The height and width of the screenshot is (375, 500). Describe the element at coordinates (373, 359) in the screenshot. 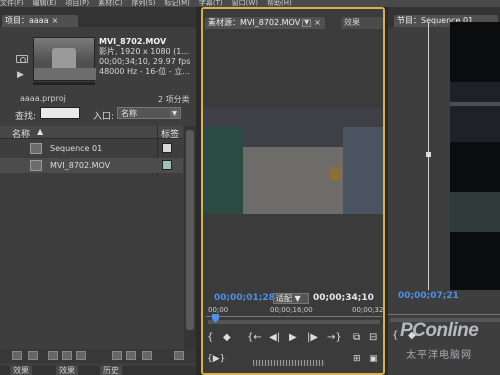

I see `output-icon: ▣` at that location.